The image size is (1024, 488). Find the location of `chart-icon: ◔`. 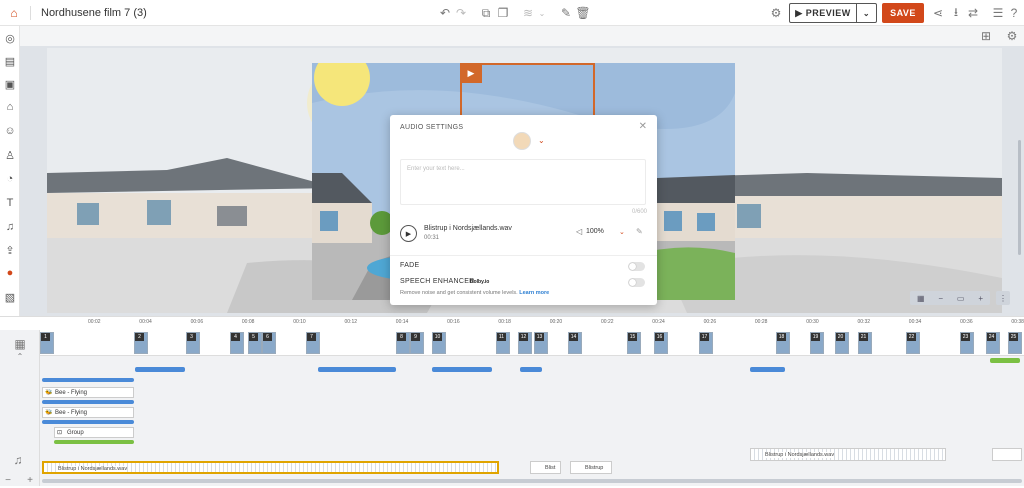

chart-icon: ◔ is located at coordinates (10, 179).